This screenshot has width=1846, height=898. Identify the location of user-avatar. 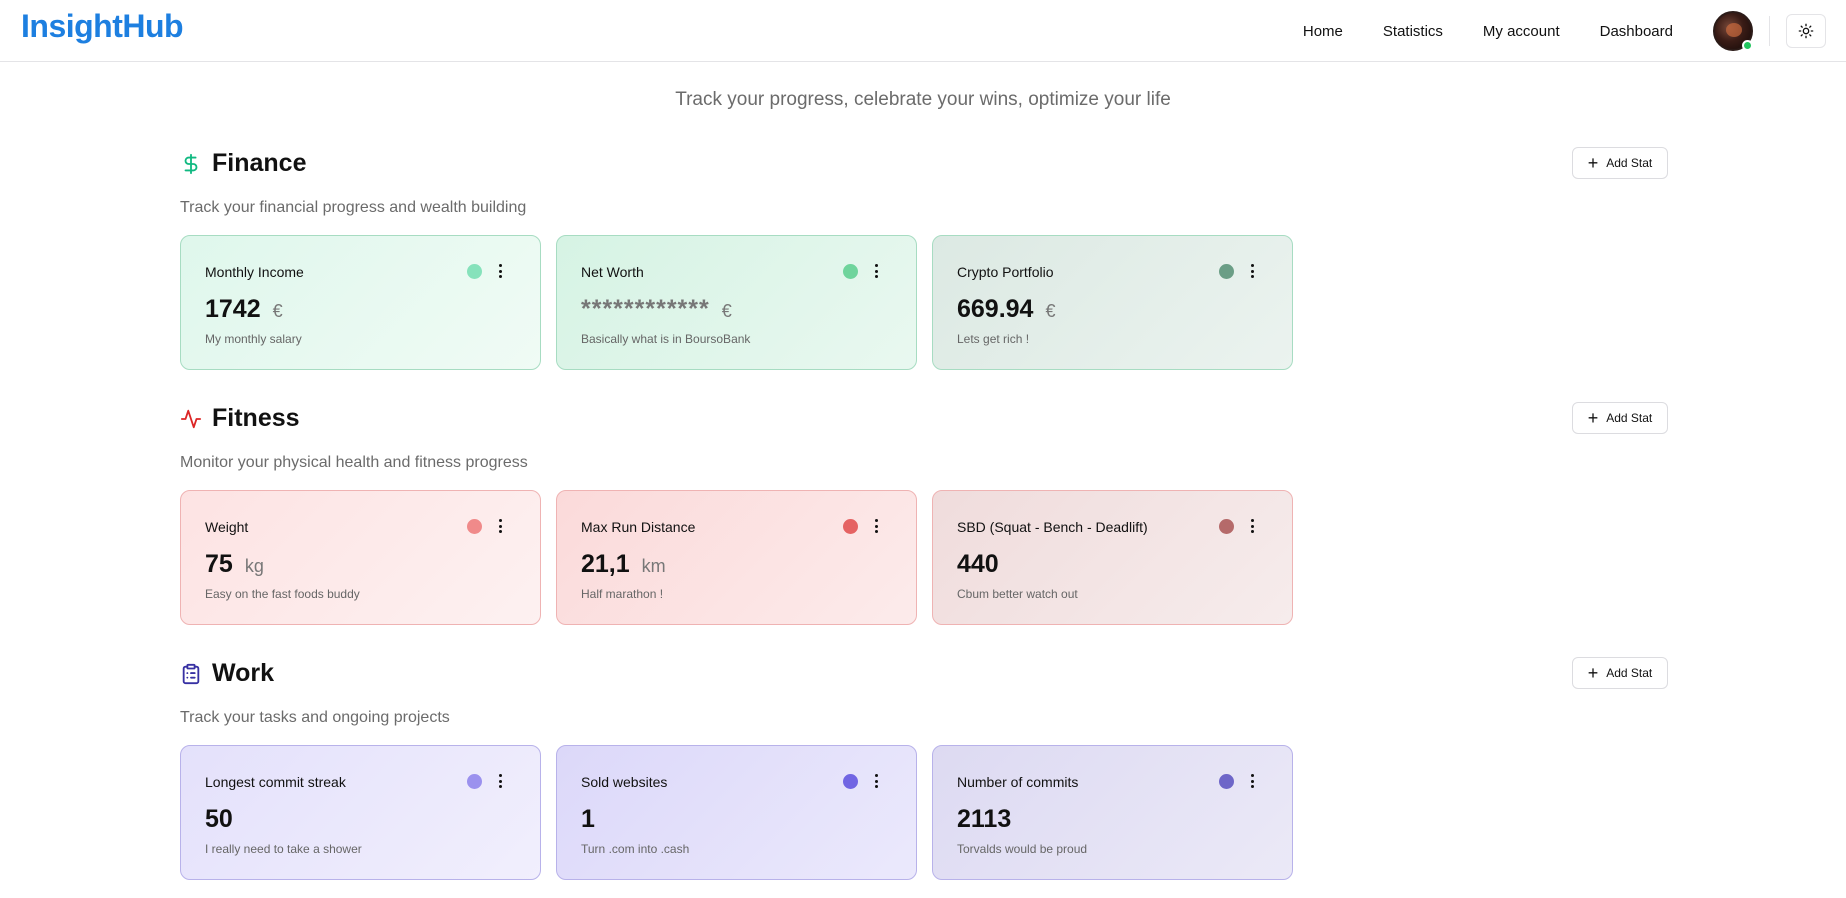
(1733, 31).